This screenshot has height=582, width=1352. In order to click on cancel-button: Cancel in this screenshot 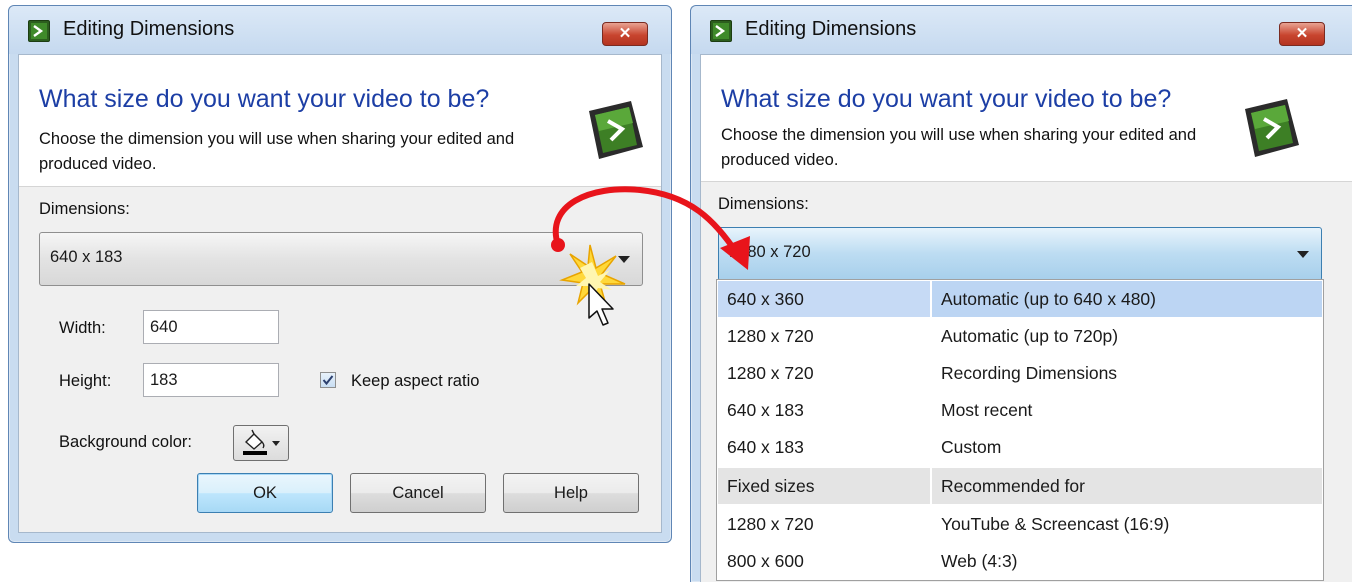, I will do `click(418, 493)`.